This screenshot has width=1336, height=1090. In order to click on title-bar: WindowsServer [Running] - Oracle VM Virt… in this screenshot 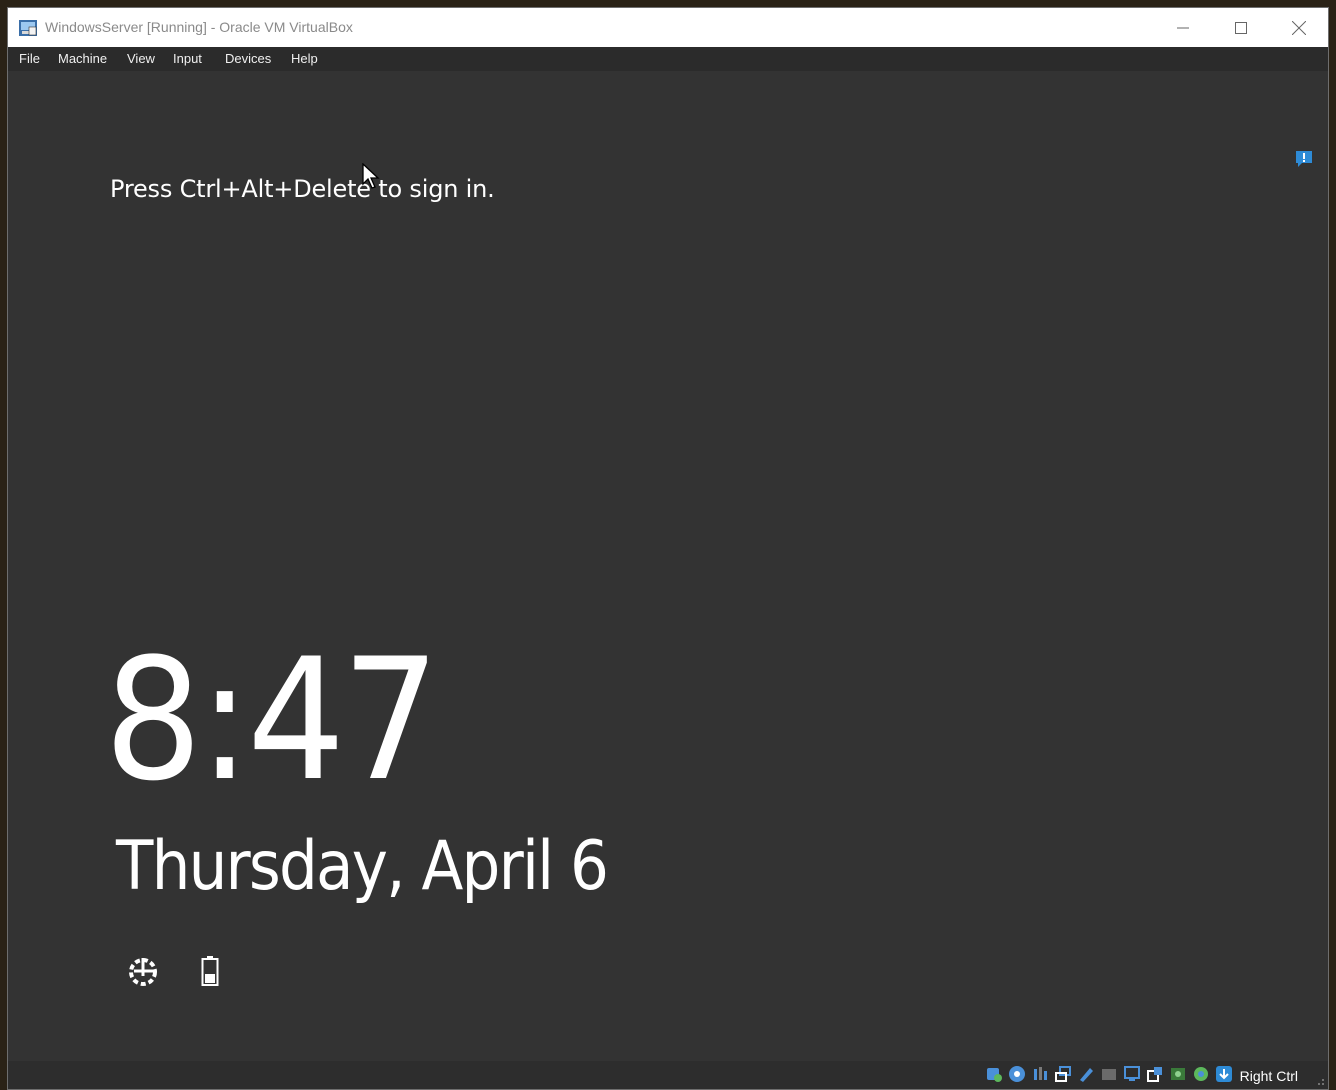, I will do `click(668, 27)`.